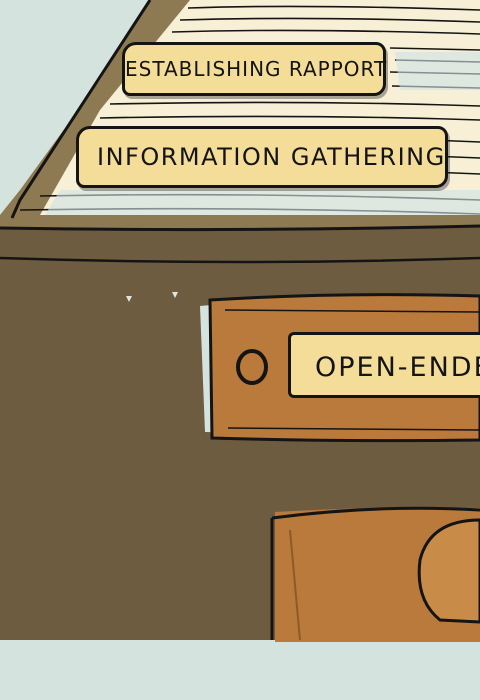  Describe the element at coordinates (254, 69) in the screenshot. I see `tab-establishing-rapport: Establishing Rapport` at that location.